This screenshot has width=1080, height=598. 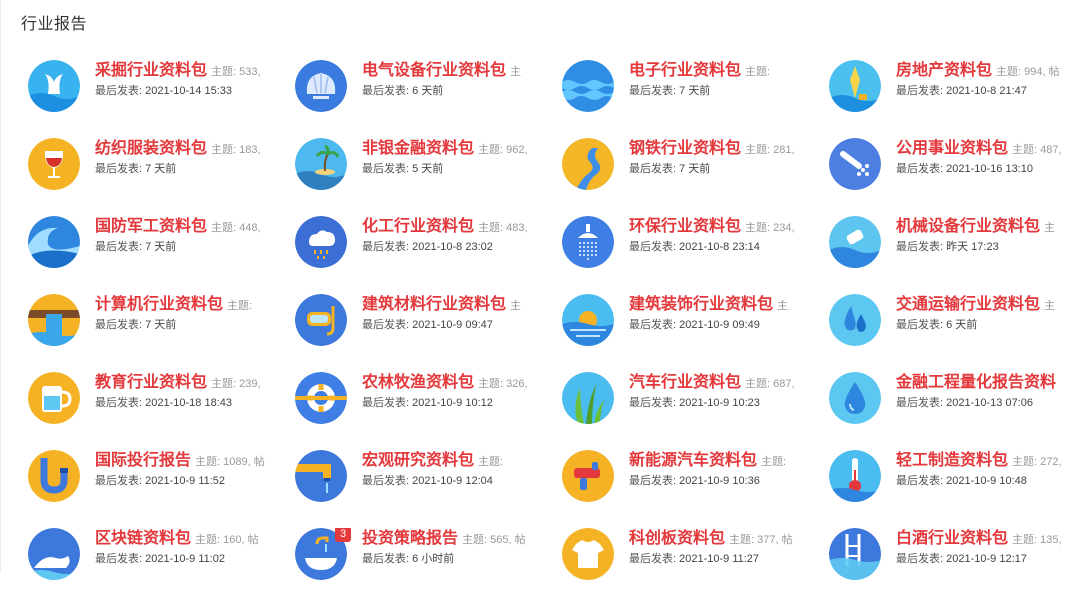 What do you see at coordinates (855, 320) in the screenshot?
I see `water-drops-icon` at bounding box center [855, 320].